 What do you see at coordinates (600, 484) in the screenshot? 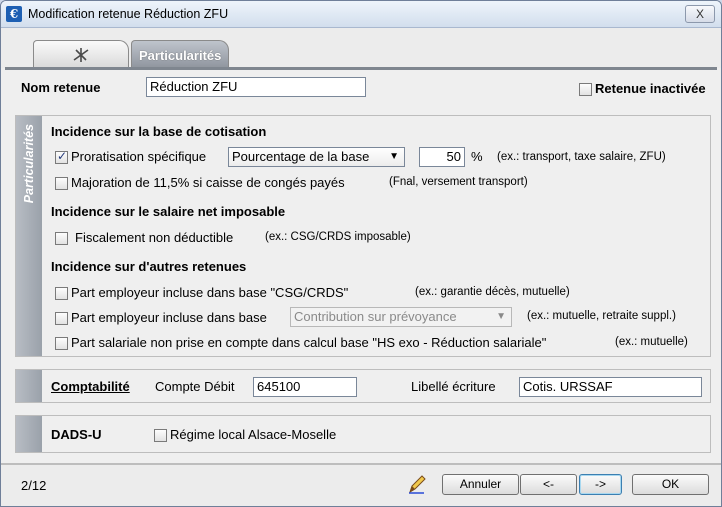
I see `next-button: ->` at bounding box center [600, 484].